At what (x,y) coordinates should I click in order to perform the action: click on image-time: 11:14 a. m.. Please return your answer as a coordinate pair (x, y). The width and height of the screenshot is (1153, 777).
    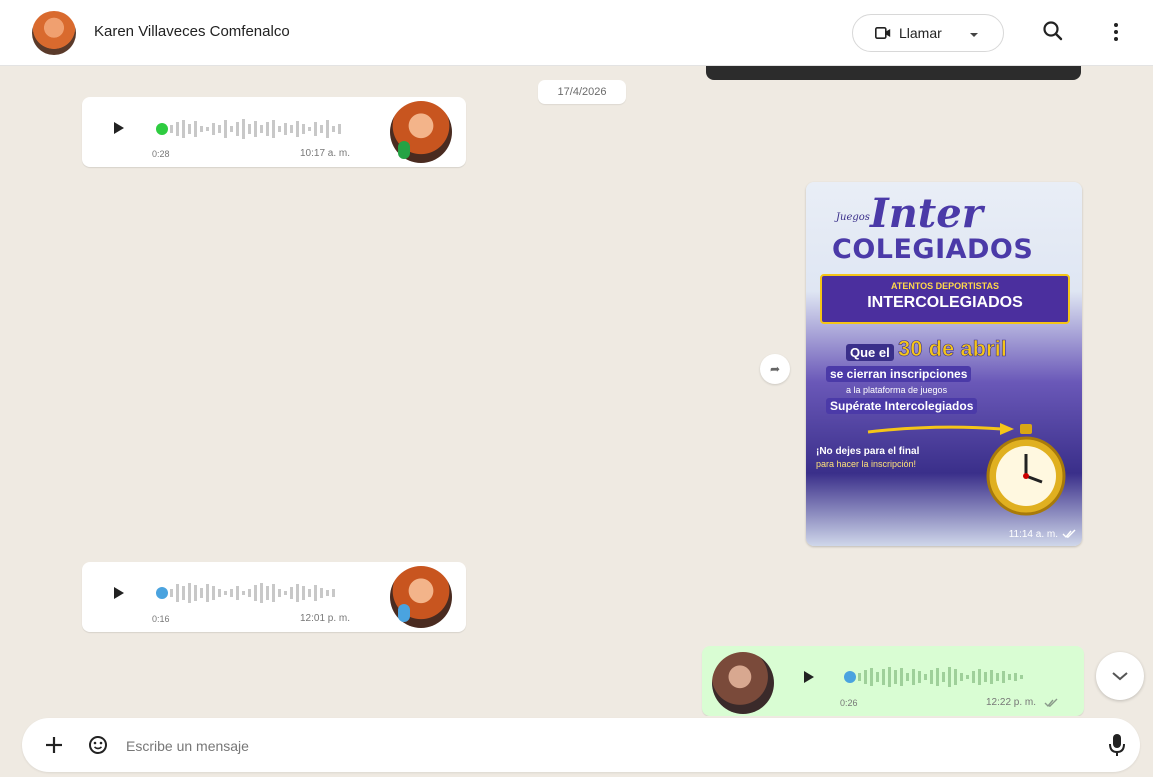
    Looking at the image, I should click on (1033, 534).